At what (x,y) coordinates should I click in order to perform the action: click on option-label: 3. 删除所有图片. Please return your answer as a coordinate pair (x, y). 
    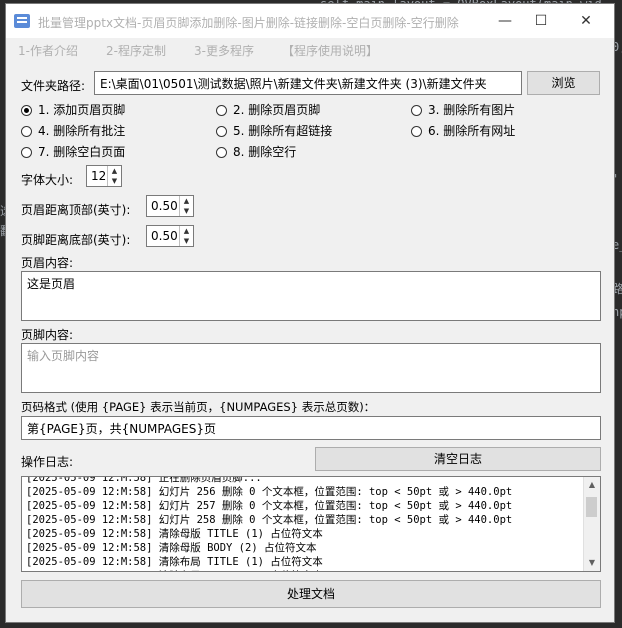
    Looking at the image, I should click on (472, 110).